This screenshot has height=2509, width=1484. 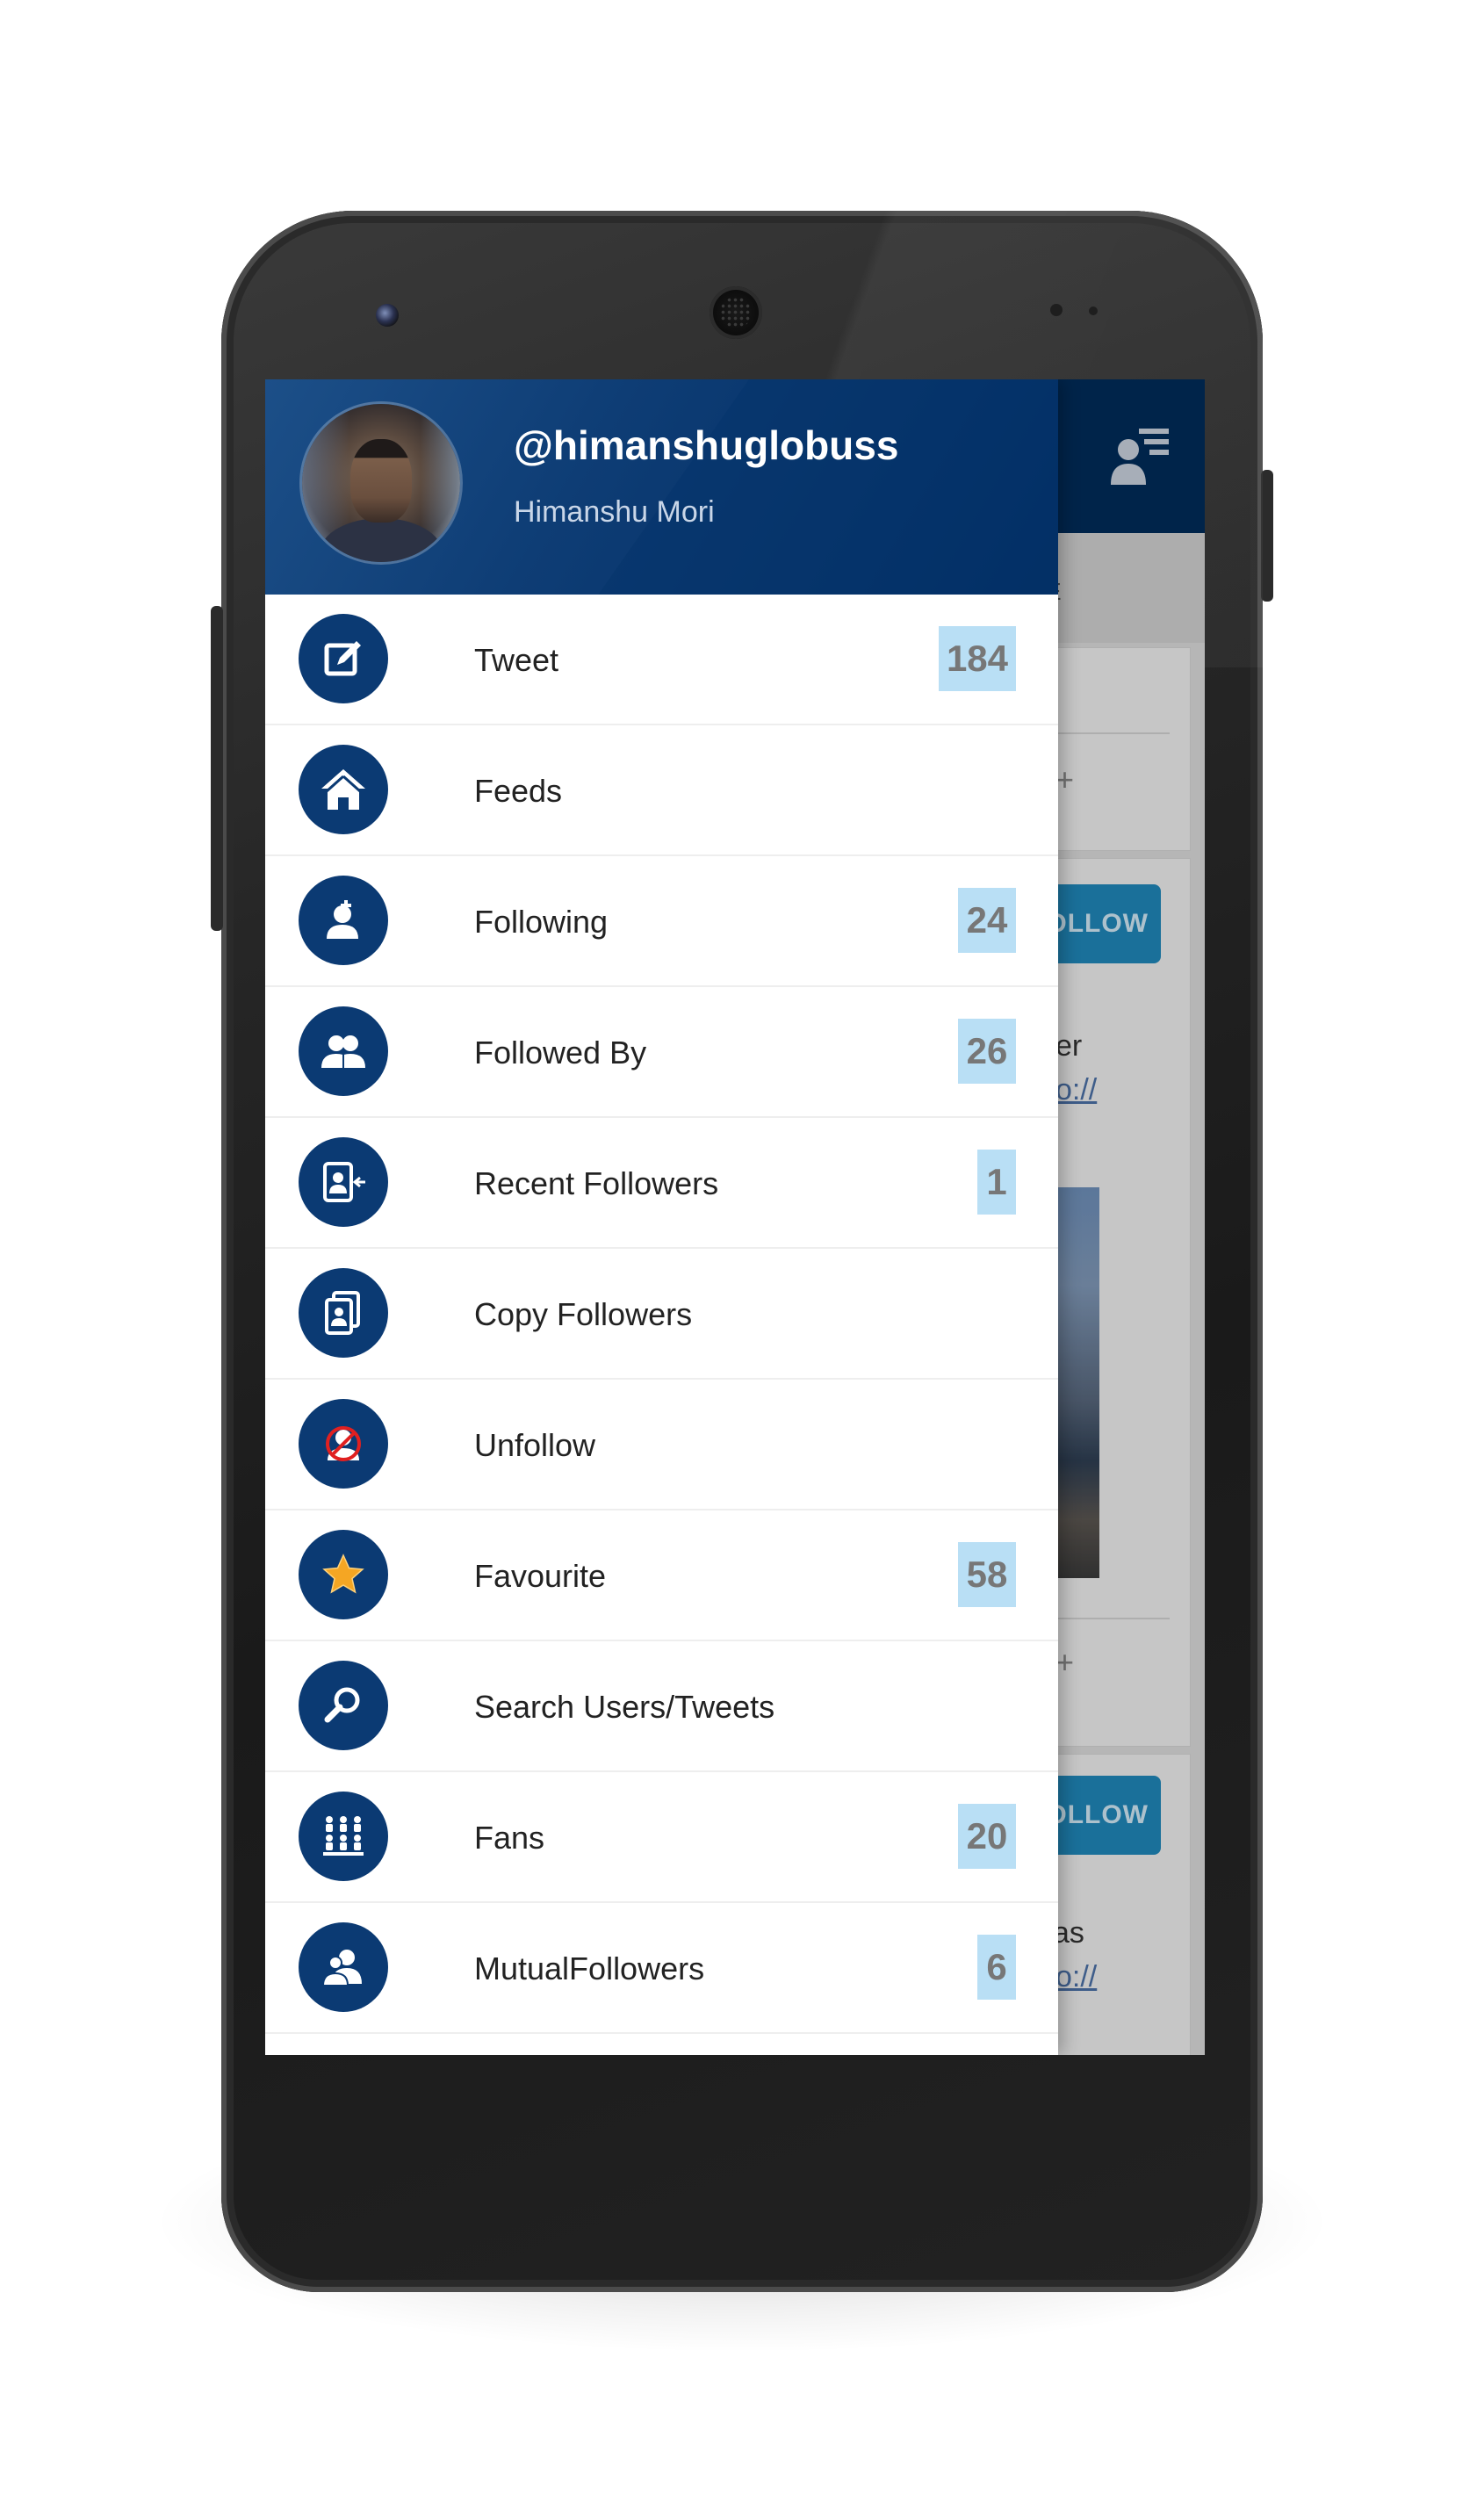 What do you see at coordinates (977, 658) in the screenshot?
I see `count-badge: 184` at bounding box center [977, 658].